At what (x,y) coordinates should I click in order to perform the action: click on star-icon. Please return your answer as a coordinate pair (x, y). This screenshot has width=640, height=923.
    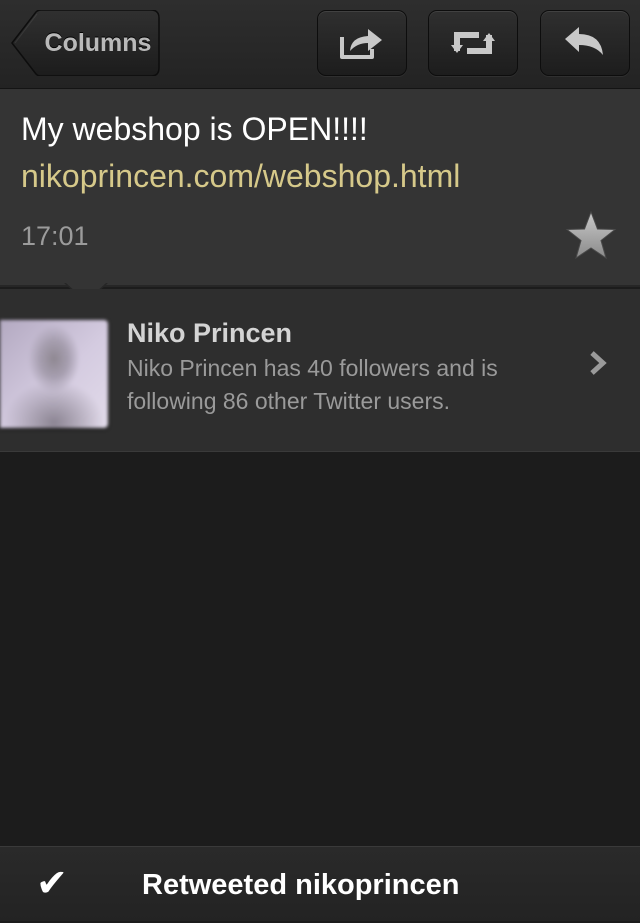
    Looking at the image, I should click on (591, 236).